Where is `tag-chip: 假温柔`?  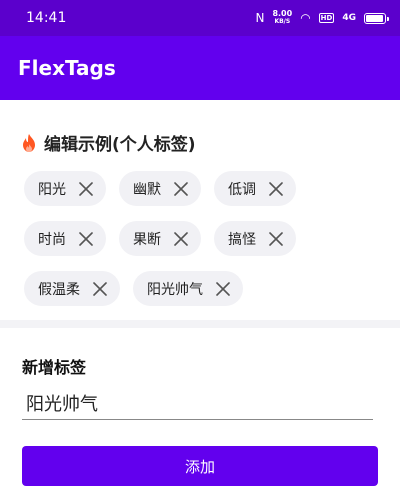
tag-chip: 假温柔 is located at coordinates (72, 288).